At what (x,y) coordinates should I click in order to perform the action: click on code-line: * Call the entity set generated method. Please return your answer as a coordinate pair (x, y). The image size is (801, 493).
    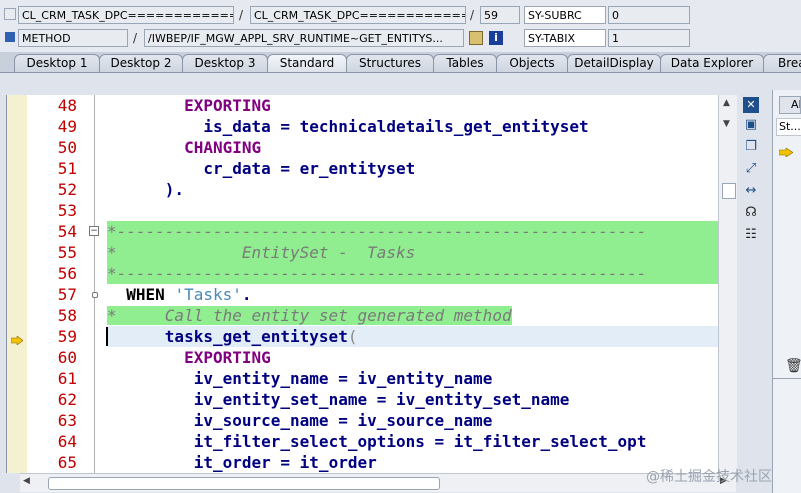
    Looking at the image, I should click on (422, 315).